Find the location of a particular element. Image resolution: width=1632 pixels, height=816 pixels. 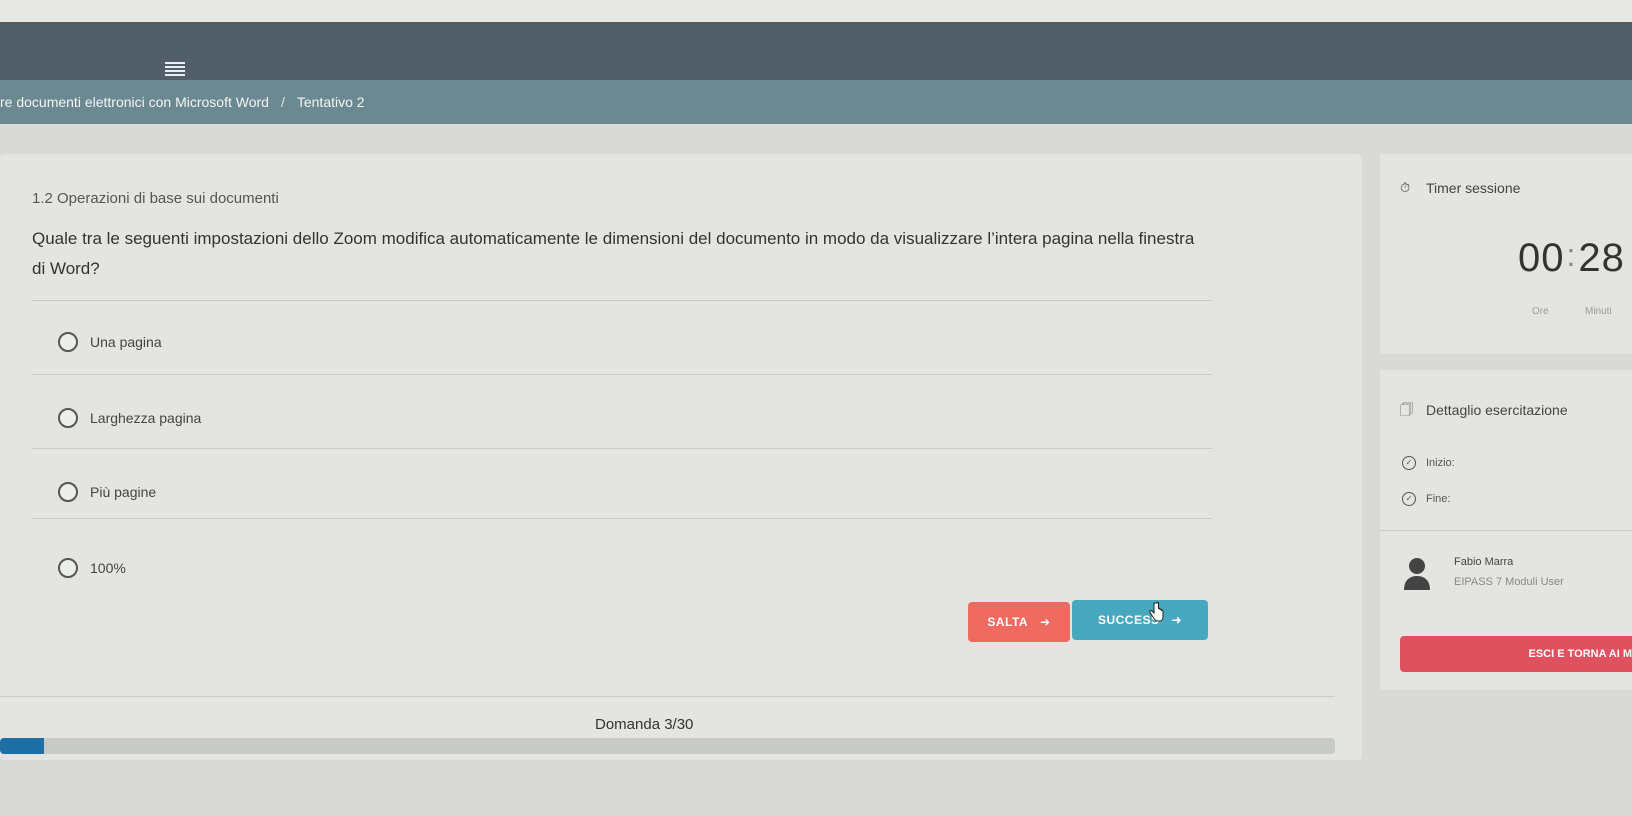

exit-label: ESCI E TORNA AI M is located at coordinates (1580, 654).